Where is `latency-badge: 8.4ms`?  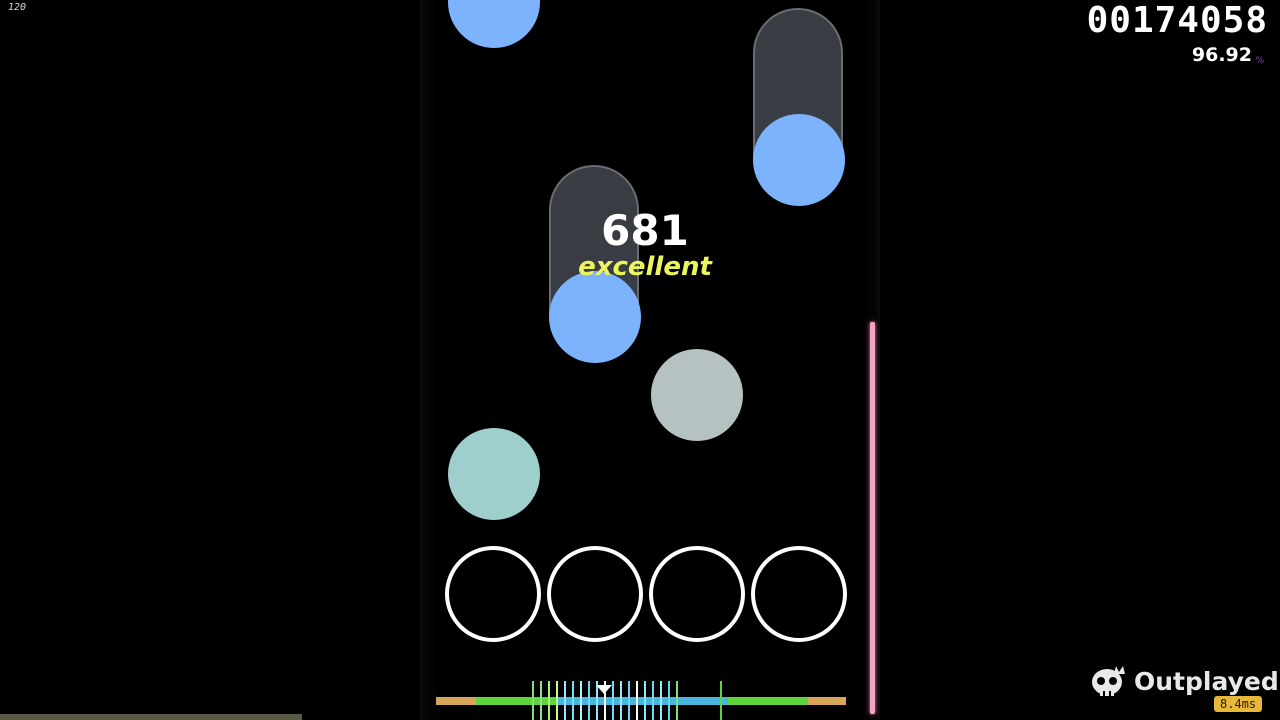
latency-badge: 8.4ms is located at coordinates (1238, 704).